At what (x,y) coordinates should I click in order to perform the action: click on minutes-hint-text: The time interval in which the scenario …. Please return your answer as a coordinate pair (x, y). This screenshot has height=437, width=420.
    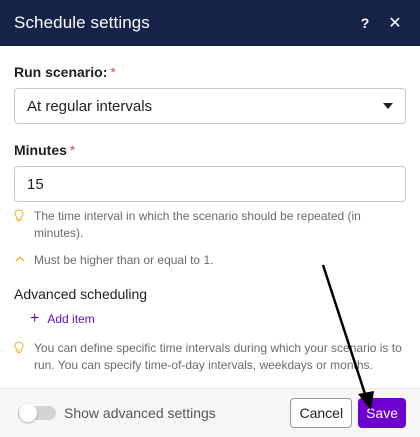
    Looking at the image, I should click on (197, 224).